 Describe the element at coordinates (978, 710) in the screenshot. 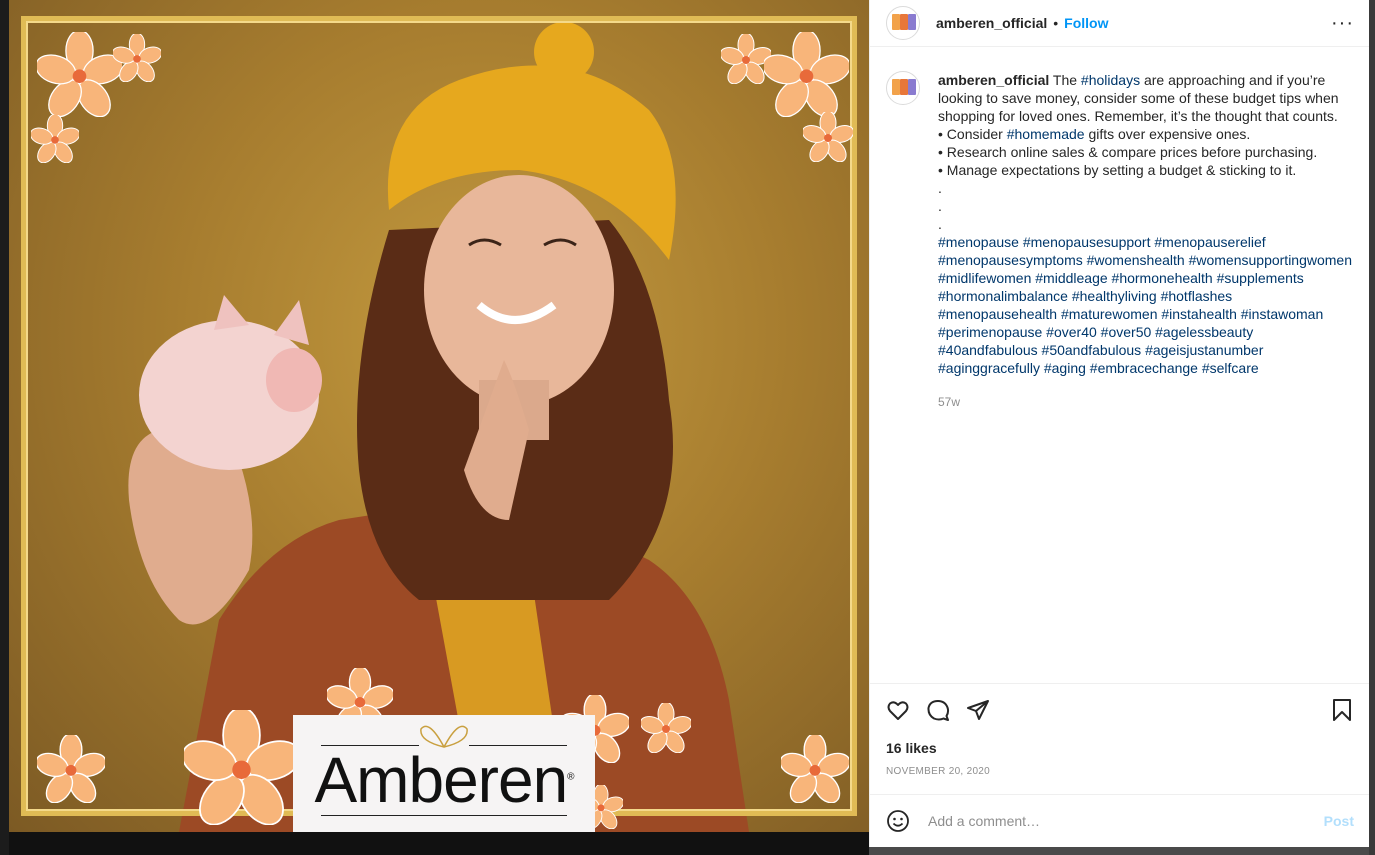

I see `paper-plane-icon` at that location.